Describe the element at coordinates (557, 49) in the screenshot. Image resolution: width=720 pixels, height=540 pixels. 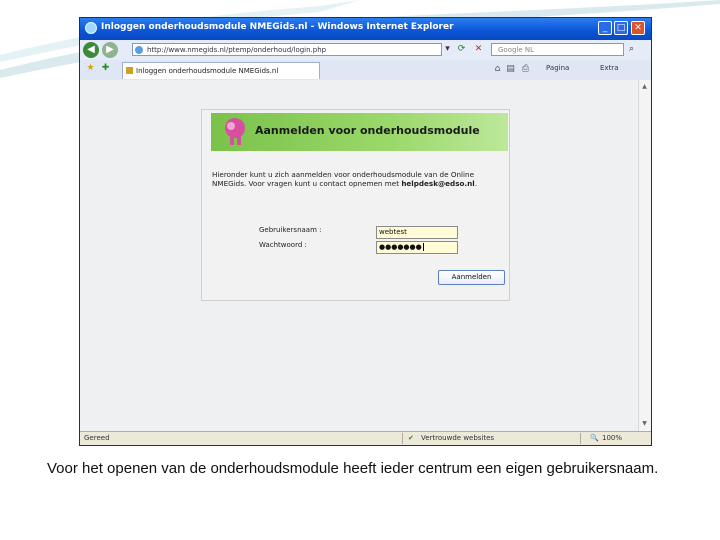
I see `search-input: Google NL` at that location.